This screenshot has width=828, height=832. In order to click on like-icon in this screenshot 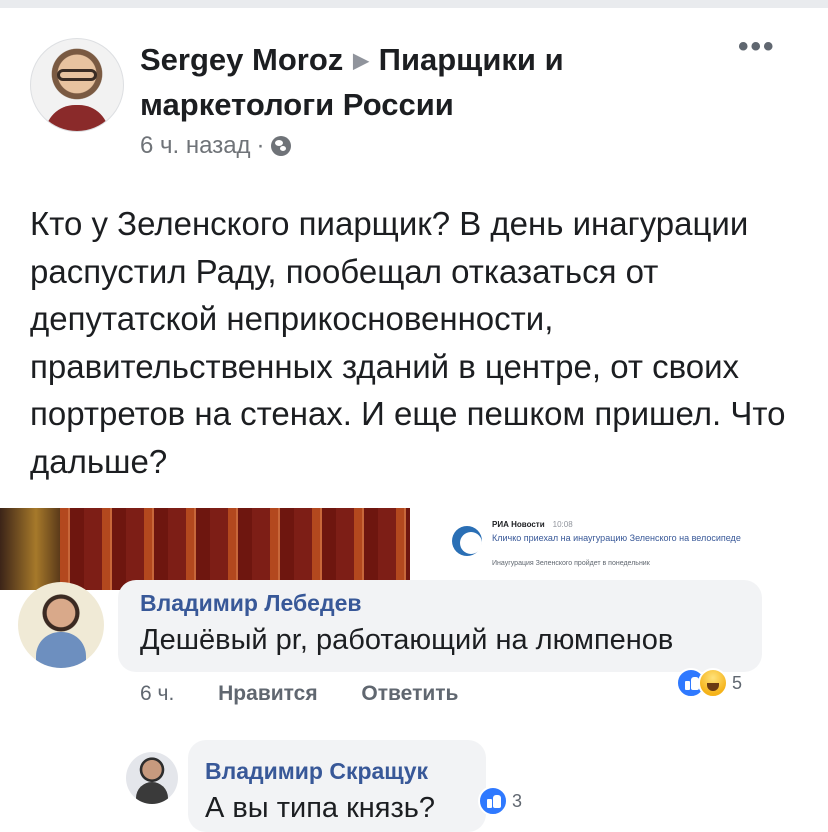, I will do `click(493, 801)`.